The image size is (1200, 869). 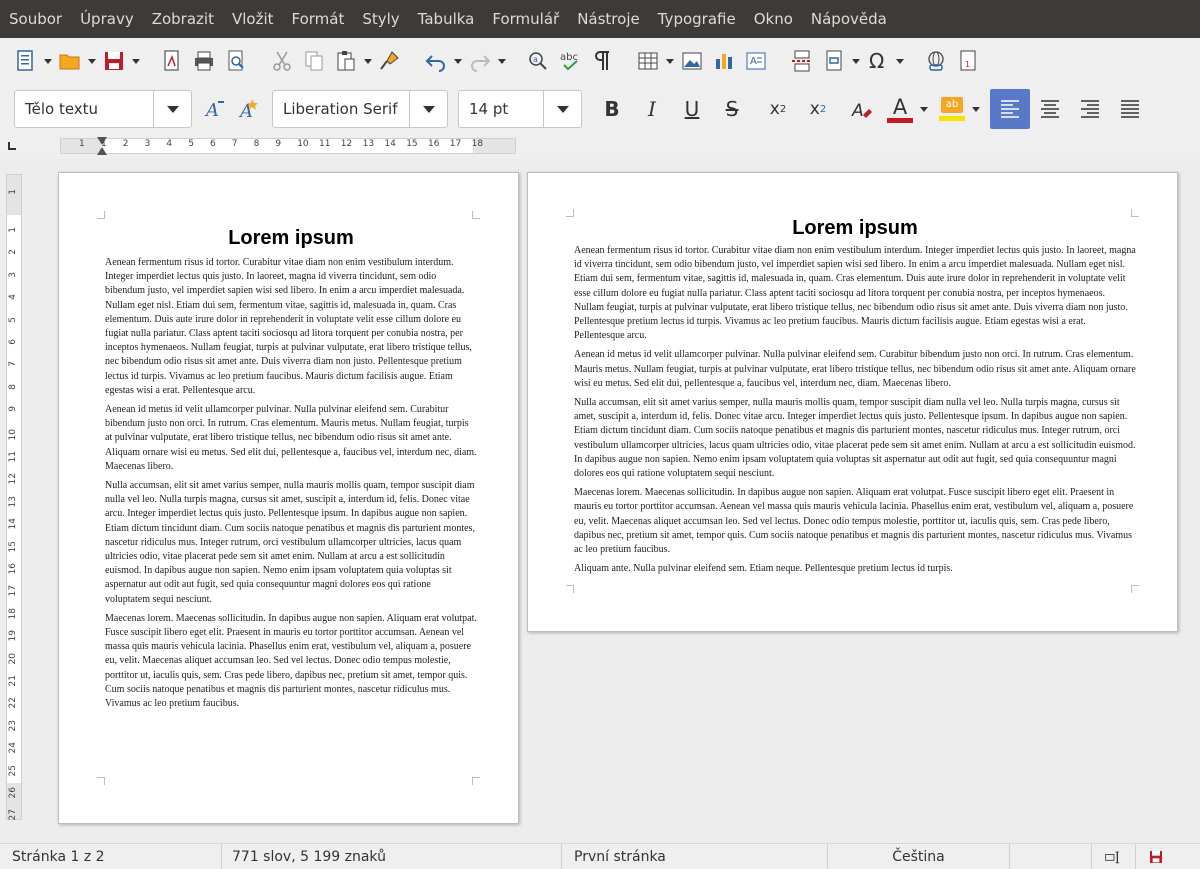 What do you see at coordinates (13, 591) in the screenshot?
I see `vruler-tick-label: 17` at bounding box center [13, 591].